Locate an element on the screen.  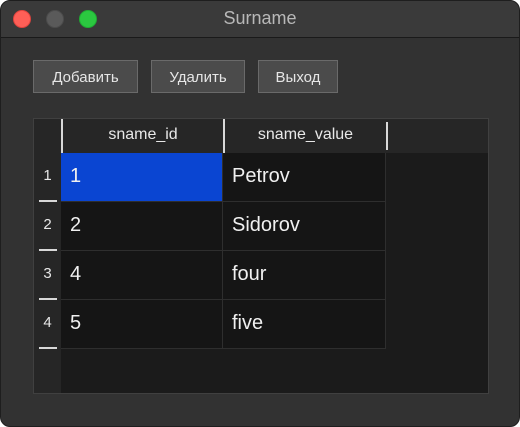
table-corner-button is located at coordinates (47, 136).